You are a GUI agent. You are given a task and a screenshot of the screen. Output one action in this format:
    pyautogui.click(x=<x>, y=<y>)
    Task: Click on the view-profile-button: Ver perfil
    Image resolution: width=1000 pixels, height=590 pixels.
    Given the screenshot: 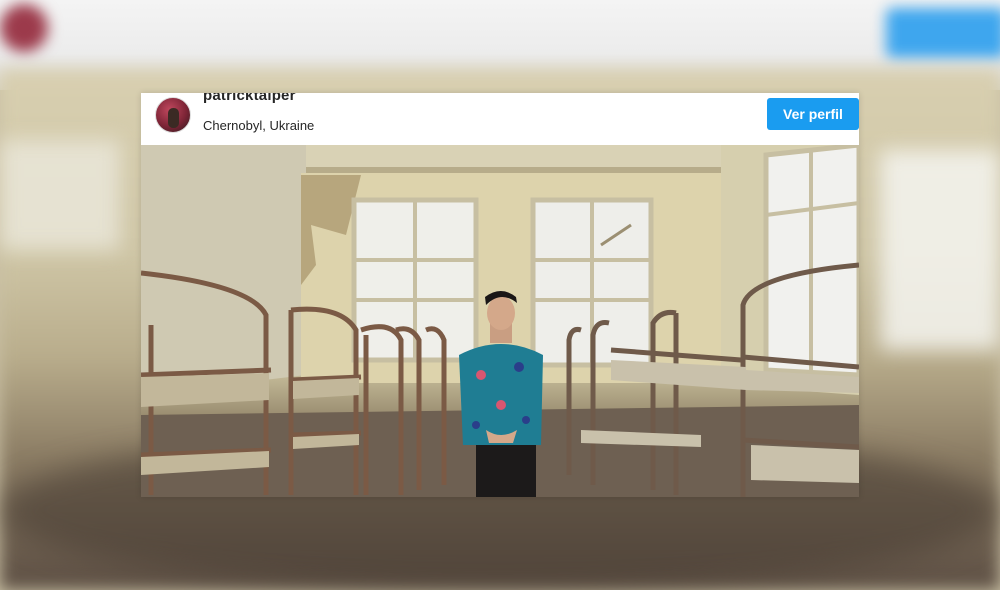 What is the action you would take?
    pyautogui.click(x=813, y=114)
    